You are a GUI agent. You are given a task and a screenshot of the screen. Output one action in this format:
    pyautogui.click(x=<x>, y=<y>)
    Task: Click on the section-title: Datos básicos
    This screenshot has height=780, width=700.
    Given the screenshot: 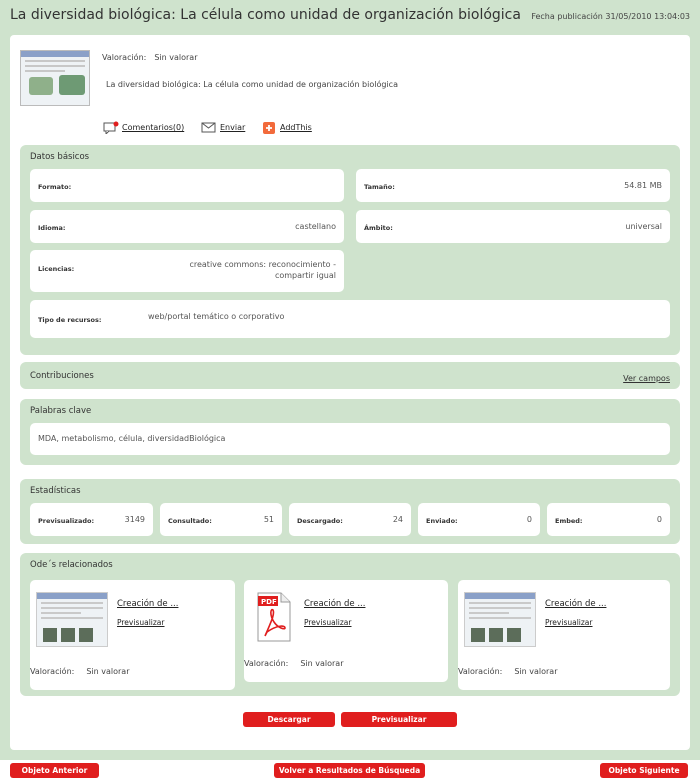 What is the action you would take?
    pyautogui.click(x=60, y=157)
    